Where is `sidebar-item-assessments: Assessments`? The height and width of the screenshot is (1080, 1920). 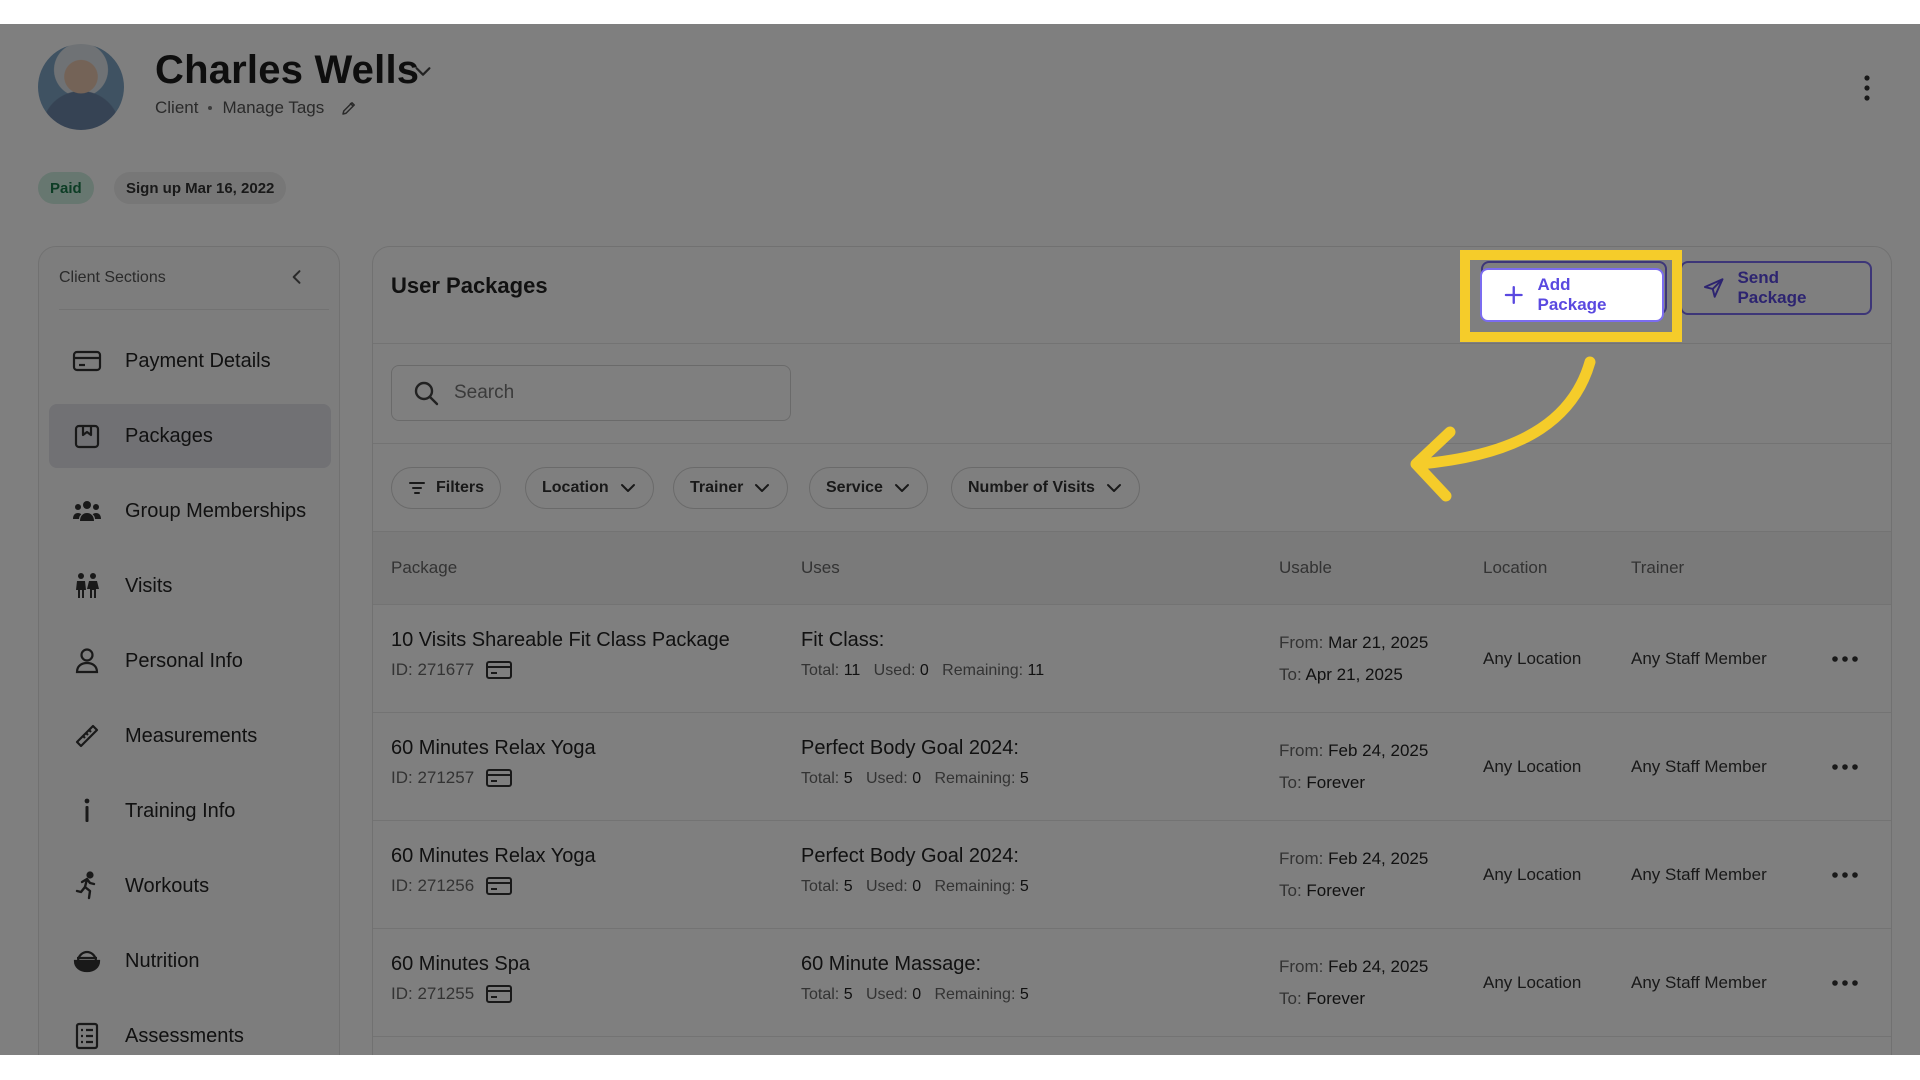 sidebar-item-assessments: Assessments is located at coordinates (190, 1029).